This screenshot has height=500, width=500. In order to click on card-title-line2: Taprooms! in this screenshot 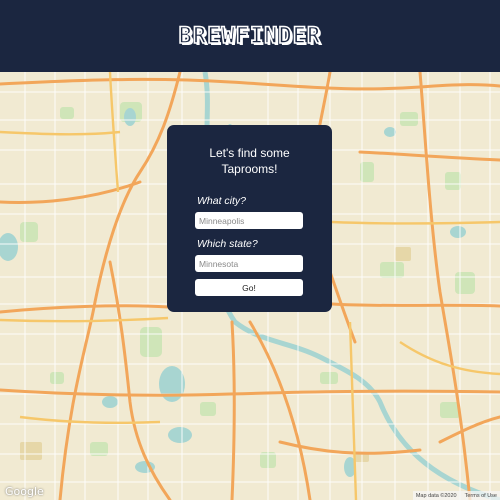, I will do `click(249, 169)`.